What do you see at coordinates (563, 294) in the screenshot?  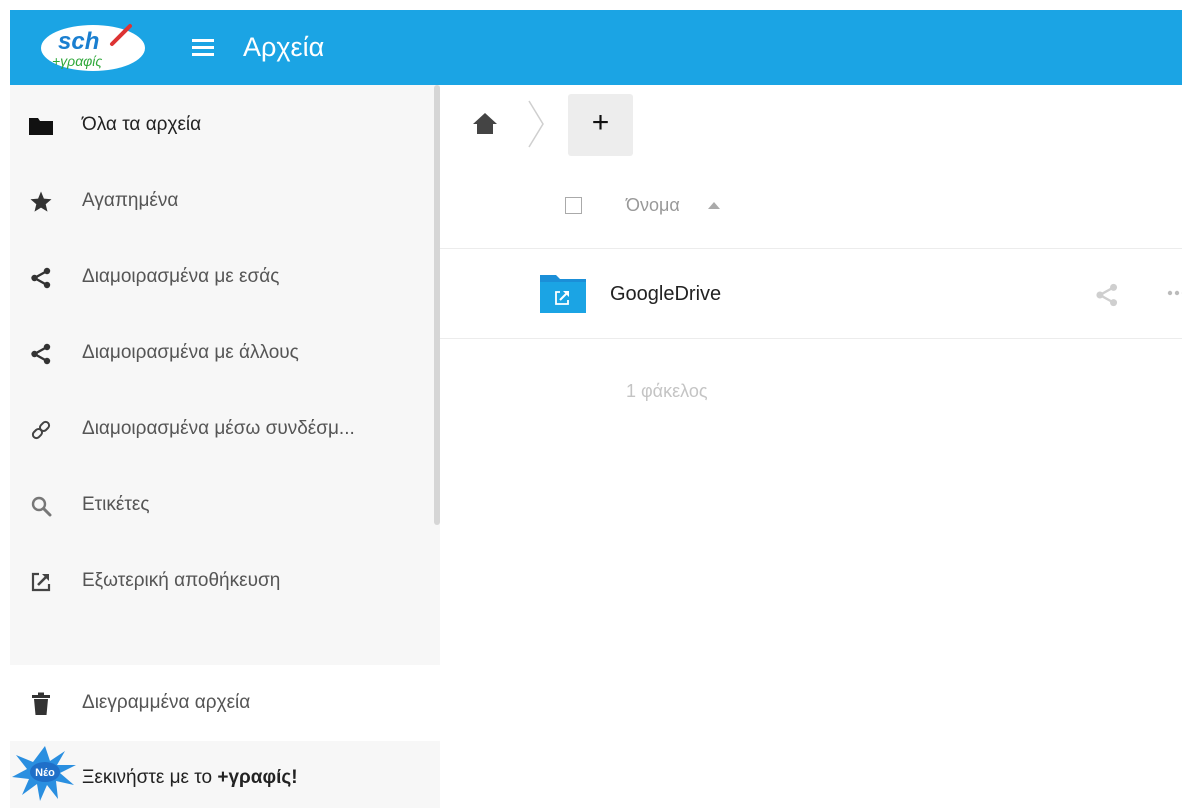 I see `external-folder-icon` at bounding box center [563, 294].